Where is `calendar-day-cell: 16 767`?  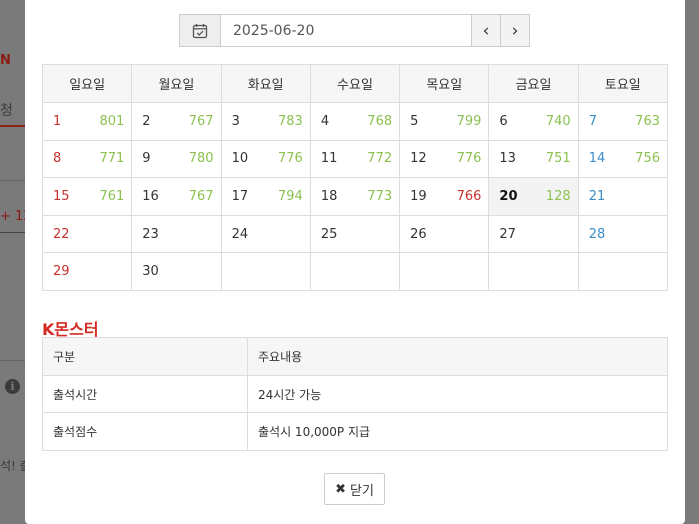
calendar-day-cell: 16 767 is located at coordinates (176, 196).